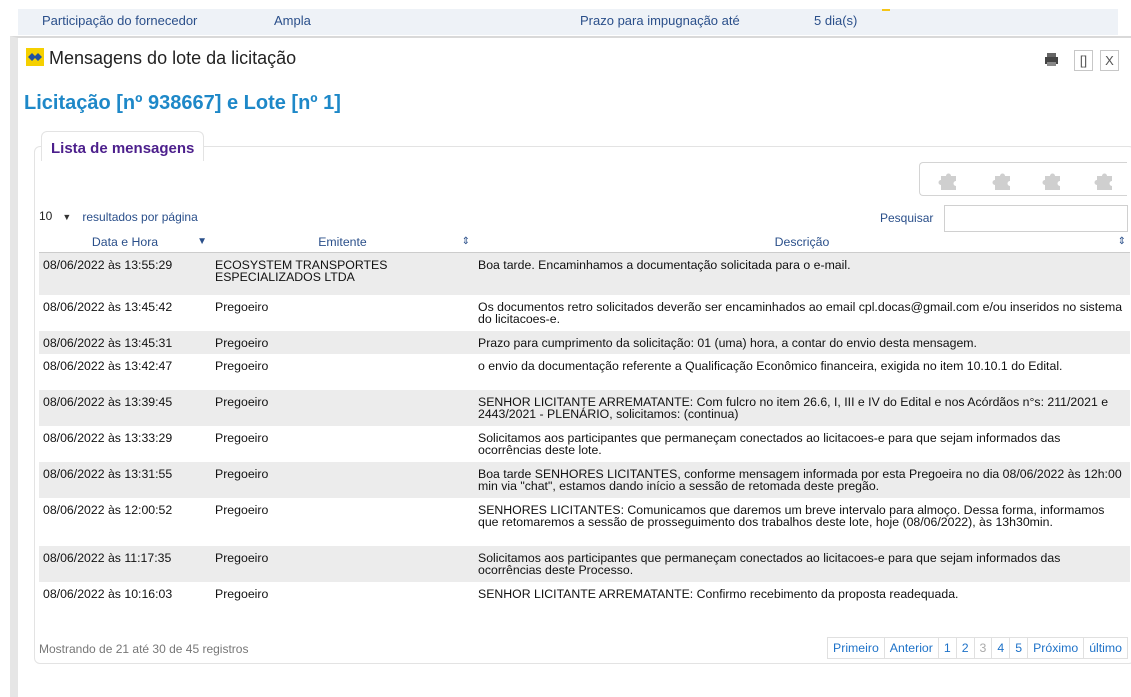 This screenshot has width=1131, height=697. I want to click on close-button: X, so click(1109, 60).